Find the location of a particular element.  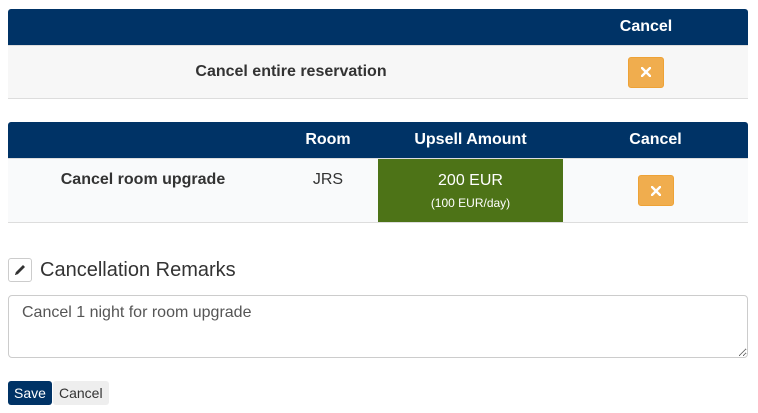

remarks-title: Cancellation Remarks is located at coordinates (138, 269).